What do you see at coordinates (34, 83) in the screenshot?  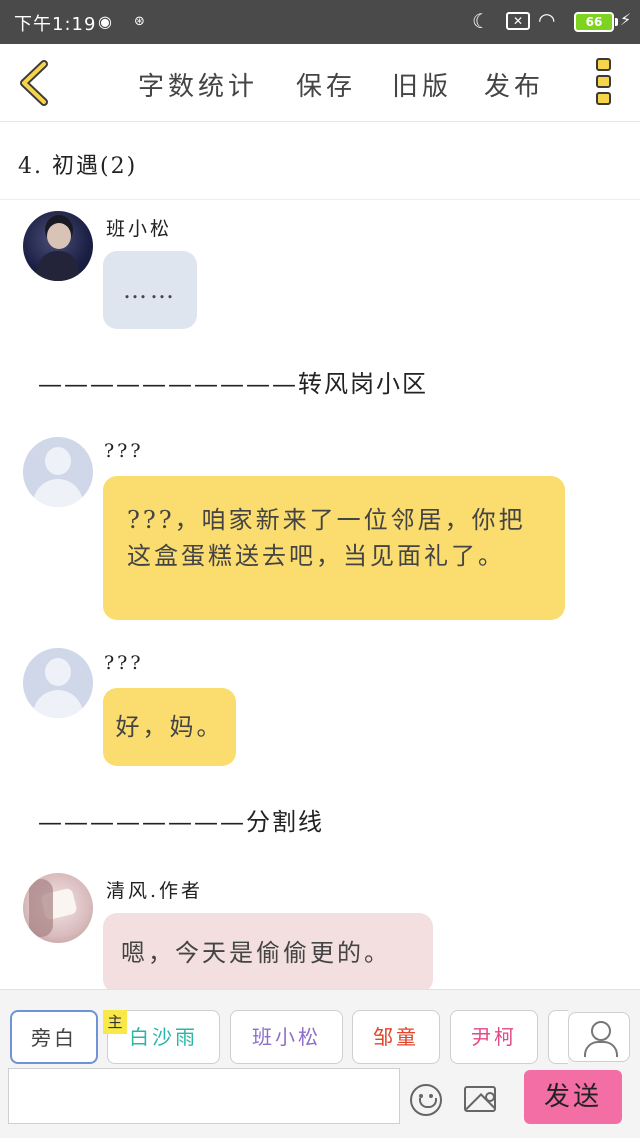 I see `back-icon` at bounding box center [34, 83].